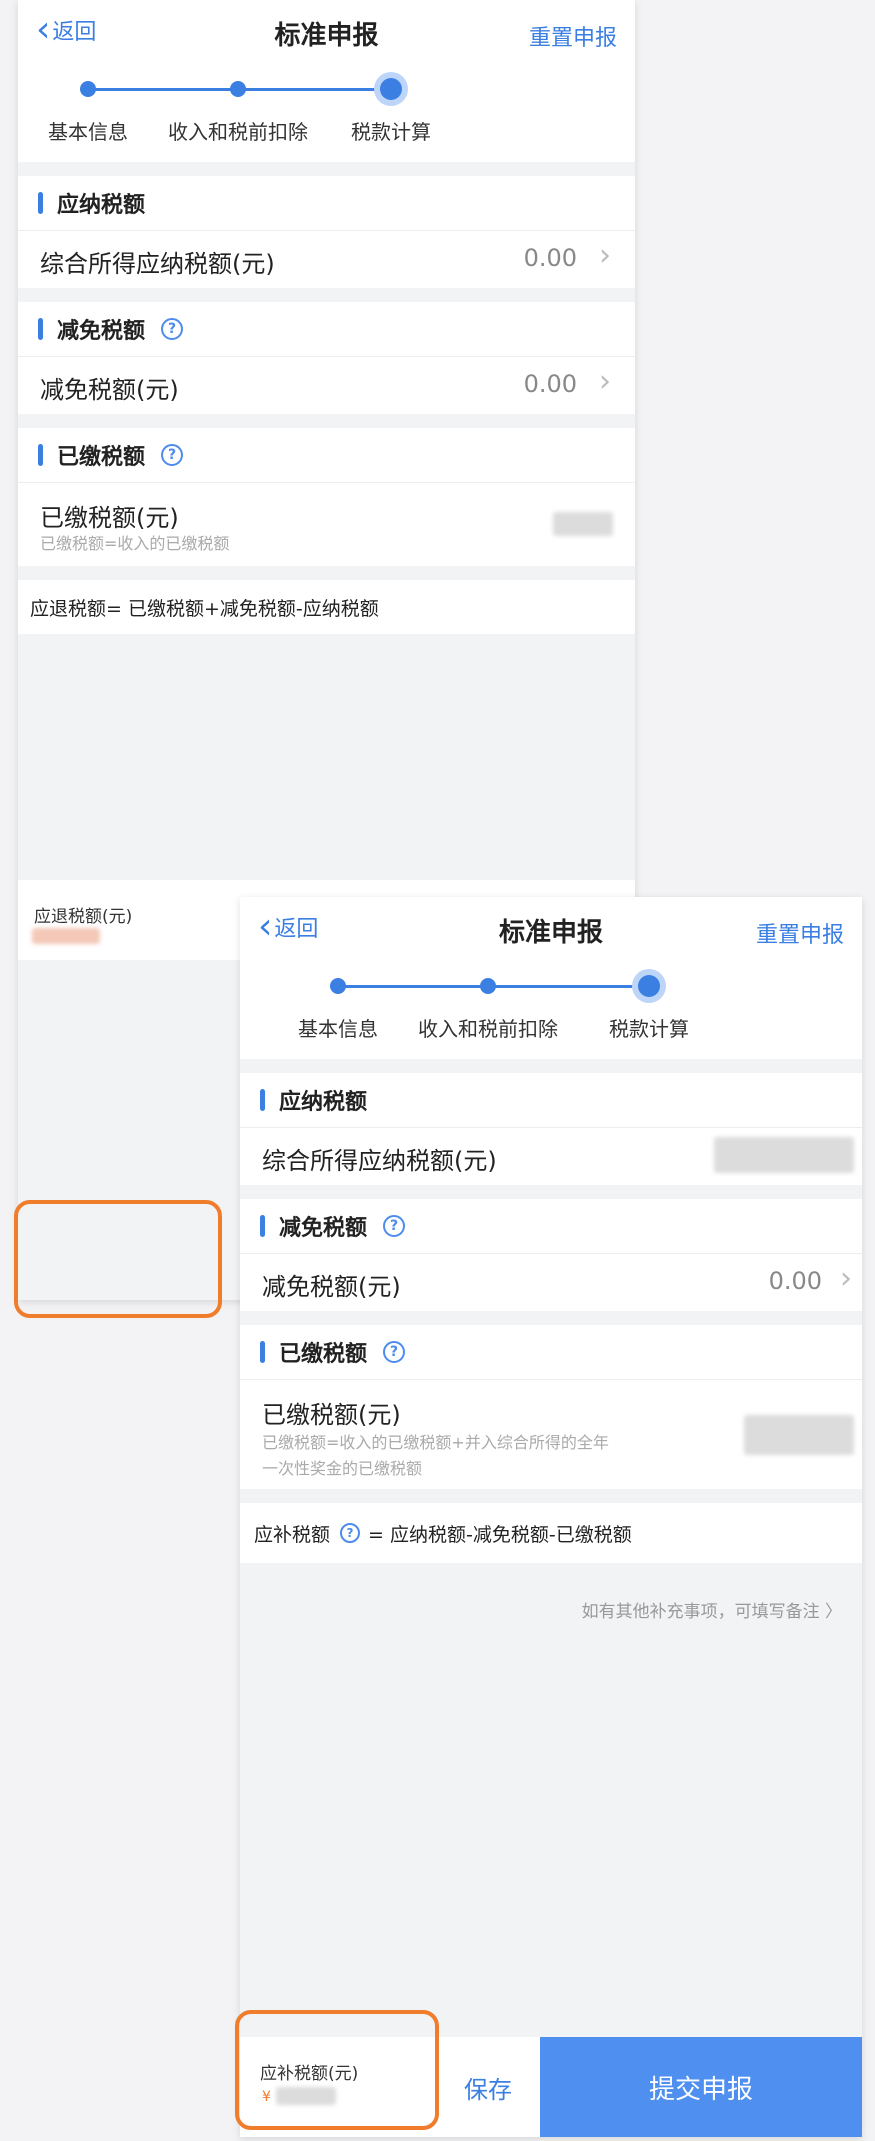  What do you see at coordinates (551, 1156) in the screenshot?
I see `row-payable-amount: 综合所得应纳税额(元)` at bounding box center [551, 1156].